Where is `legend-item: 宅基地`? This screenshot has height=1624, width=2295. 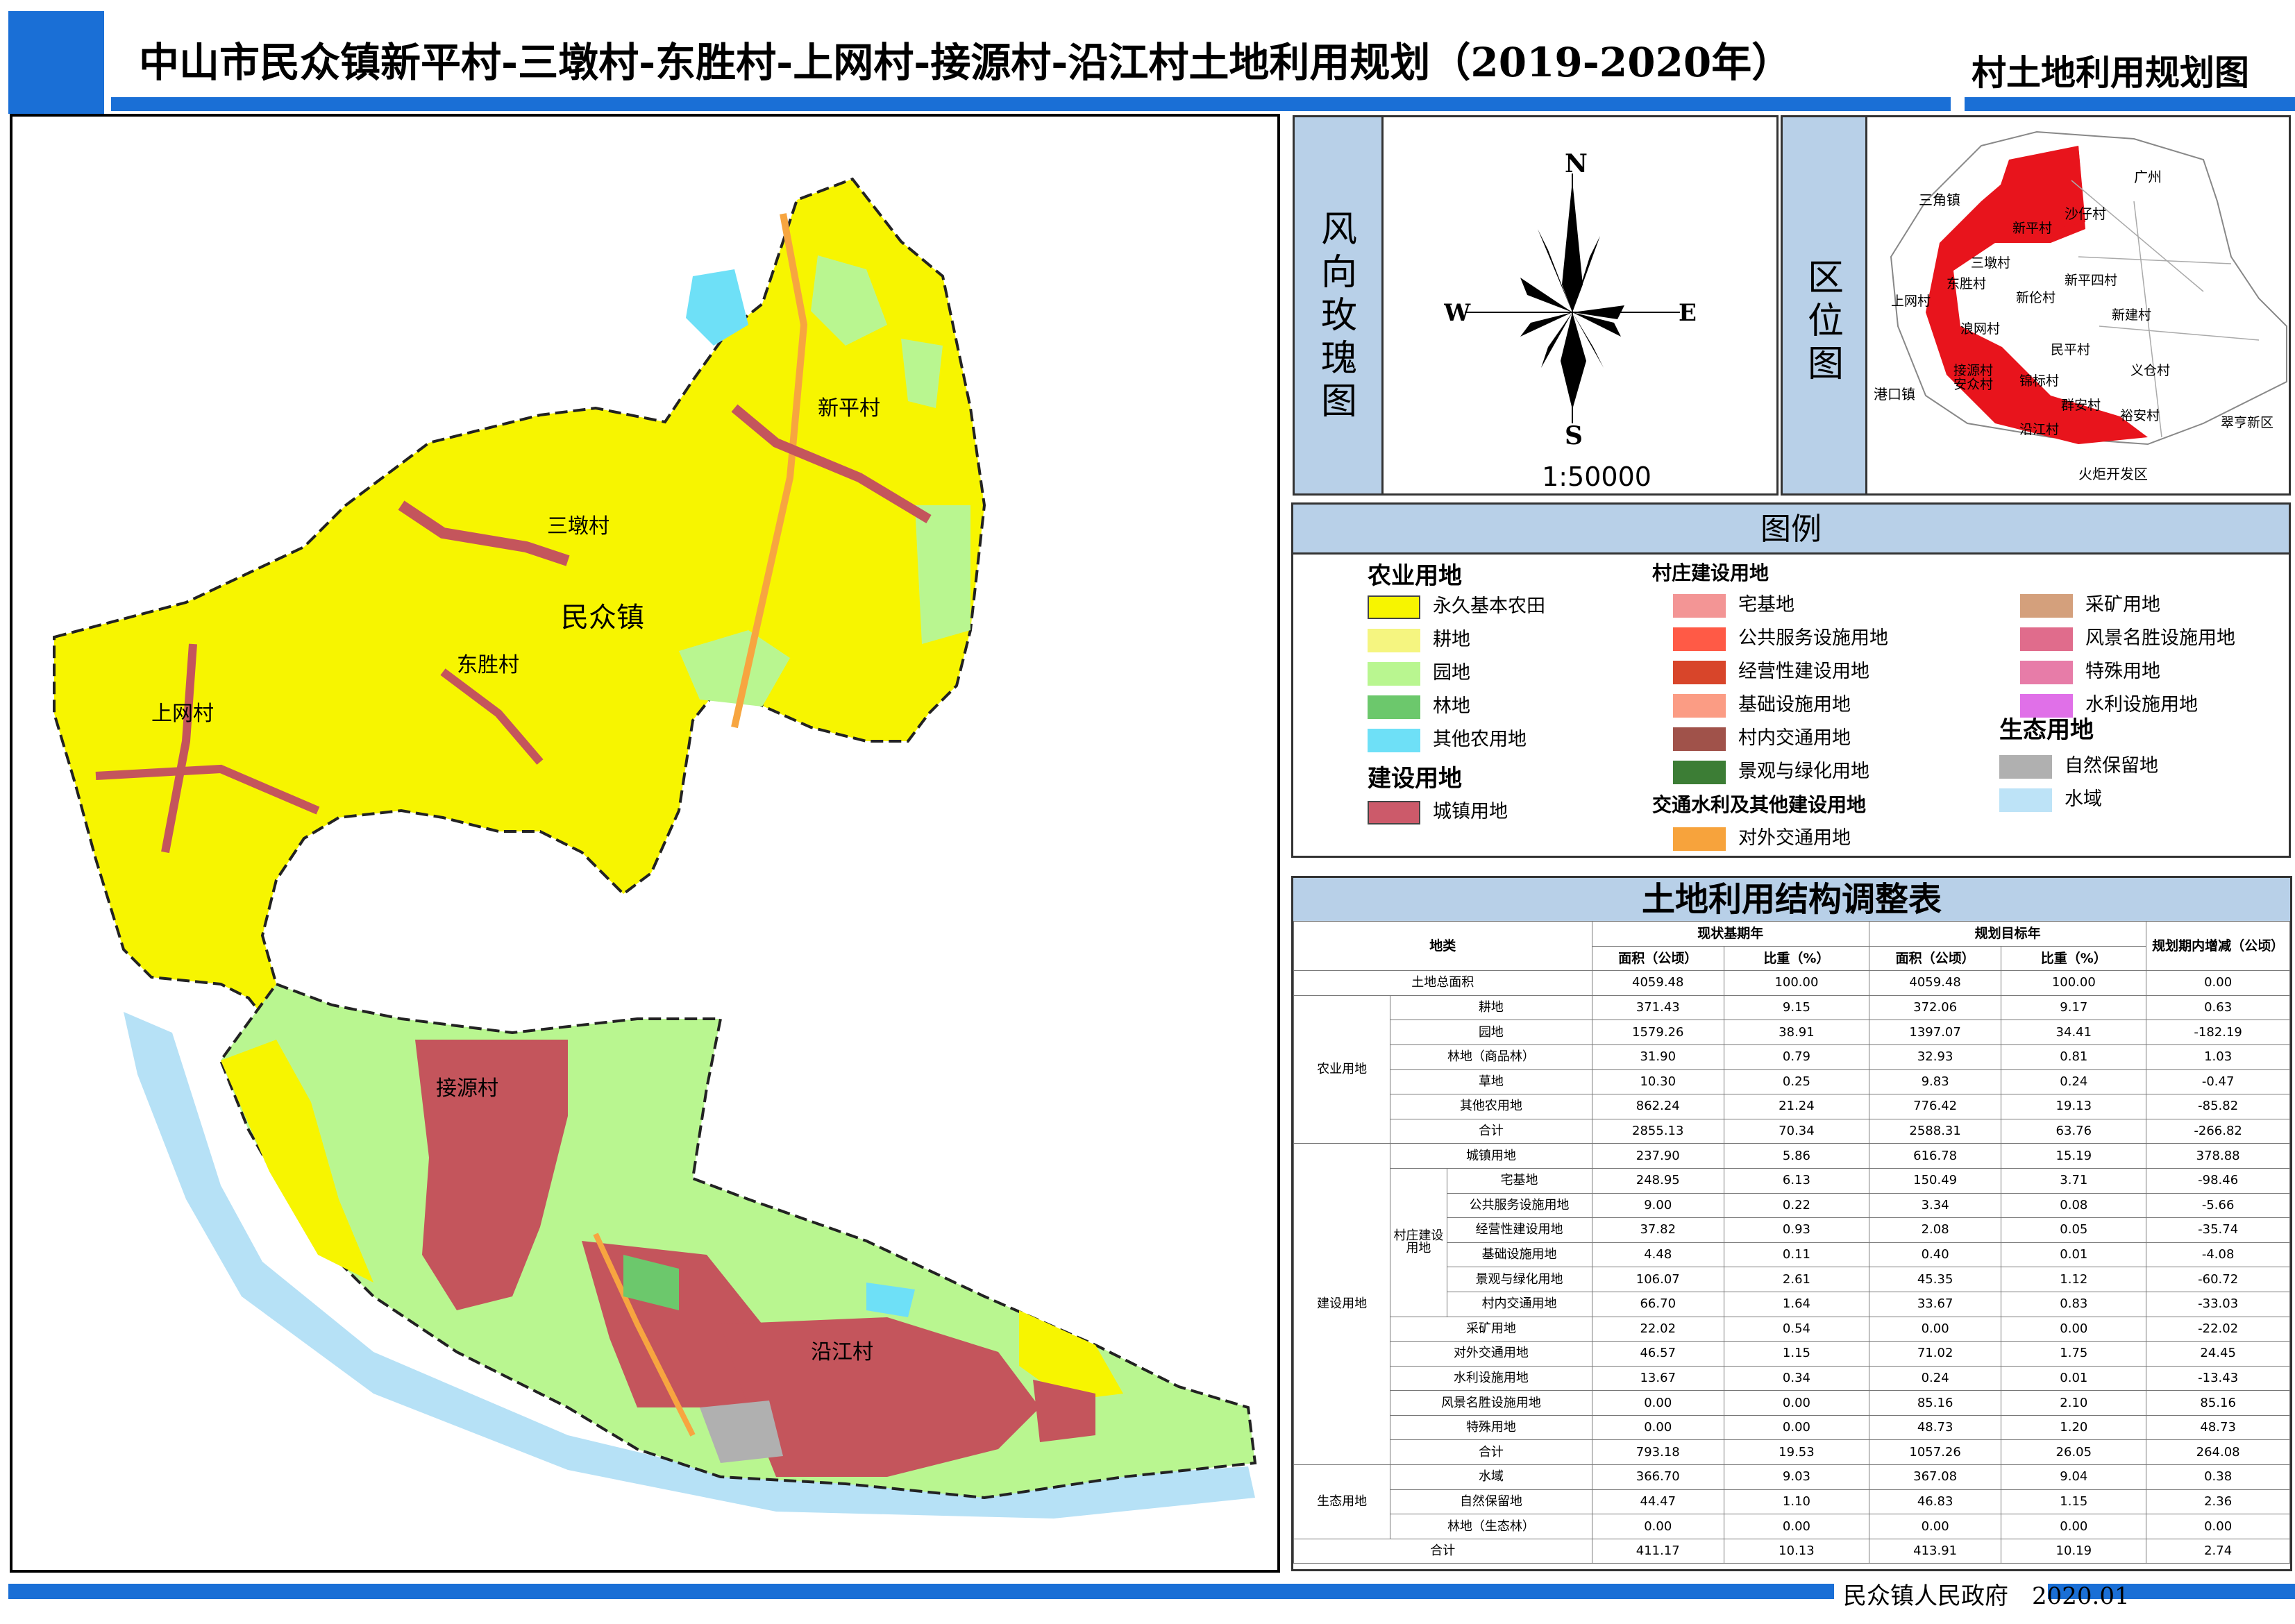
legend-item: 宅基地 is located at coordinates (1805, 605).